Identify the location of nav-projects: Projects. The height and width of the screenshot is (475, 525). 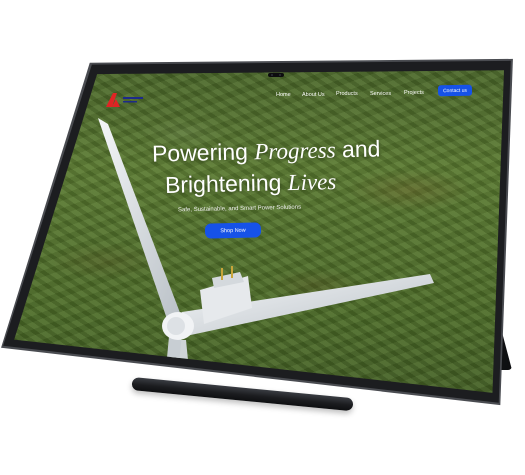
(414, 93).